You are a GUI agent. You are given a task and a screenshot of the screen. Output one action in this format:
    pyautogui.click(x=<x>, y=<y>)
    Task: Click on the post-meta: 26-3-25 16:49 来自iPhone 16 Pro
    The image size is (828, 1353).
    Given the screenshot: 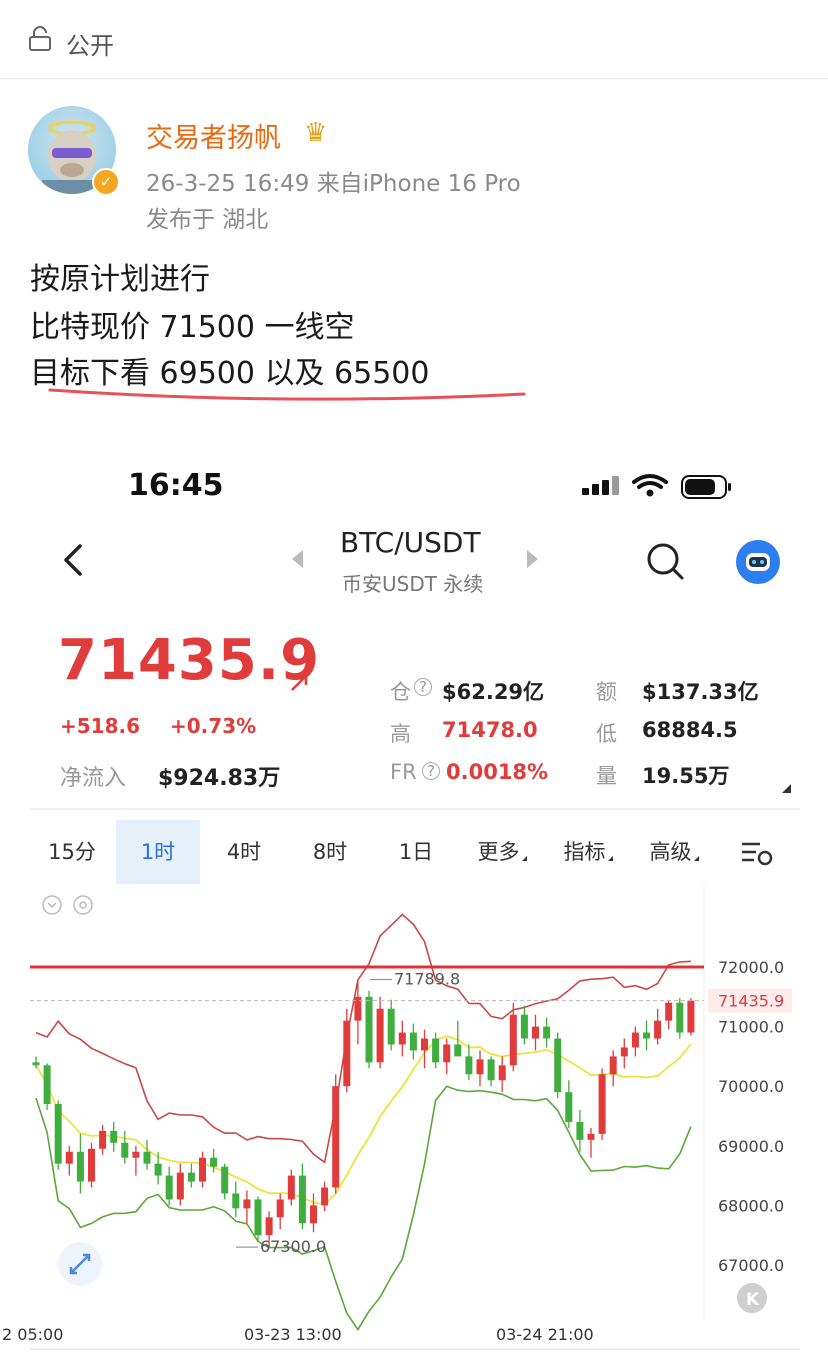 What is the action you would take?
    pyautogui.click(x=333, y=181)
    